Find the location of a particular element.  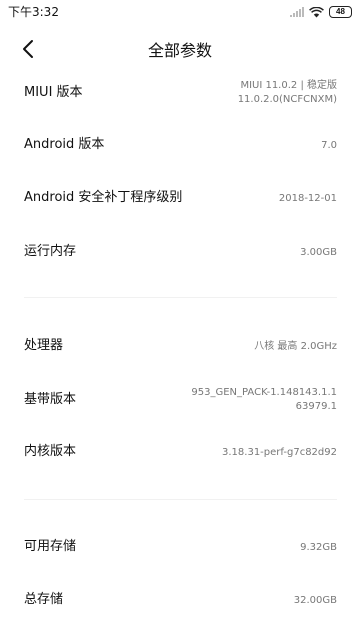

status-bar: 下午3:32 48 is located at coordinates (180, 13).